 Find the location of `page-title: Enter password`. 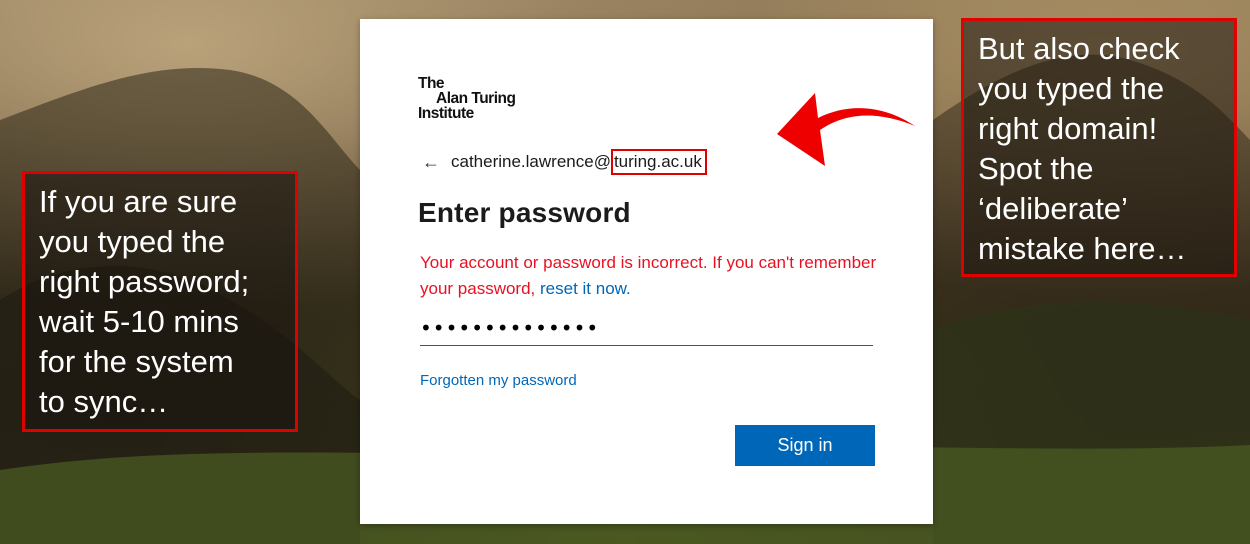

page-title: Enter password is located at coordinates (524, 212).